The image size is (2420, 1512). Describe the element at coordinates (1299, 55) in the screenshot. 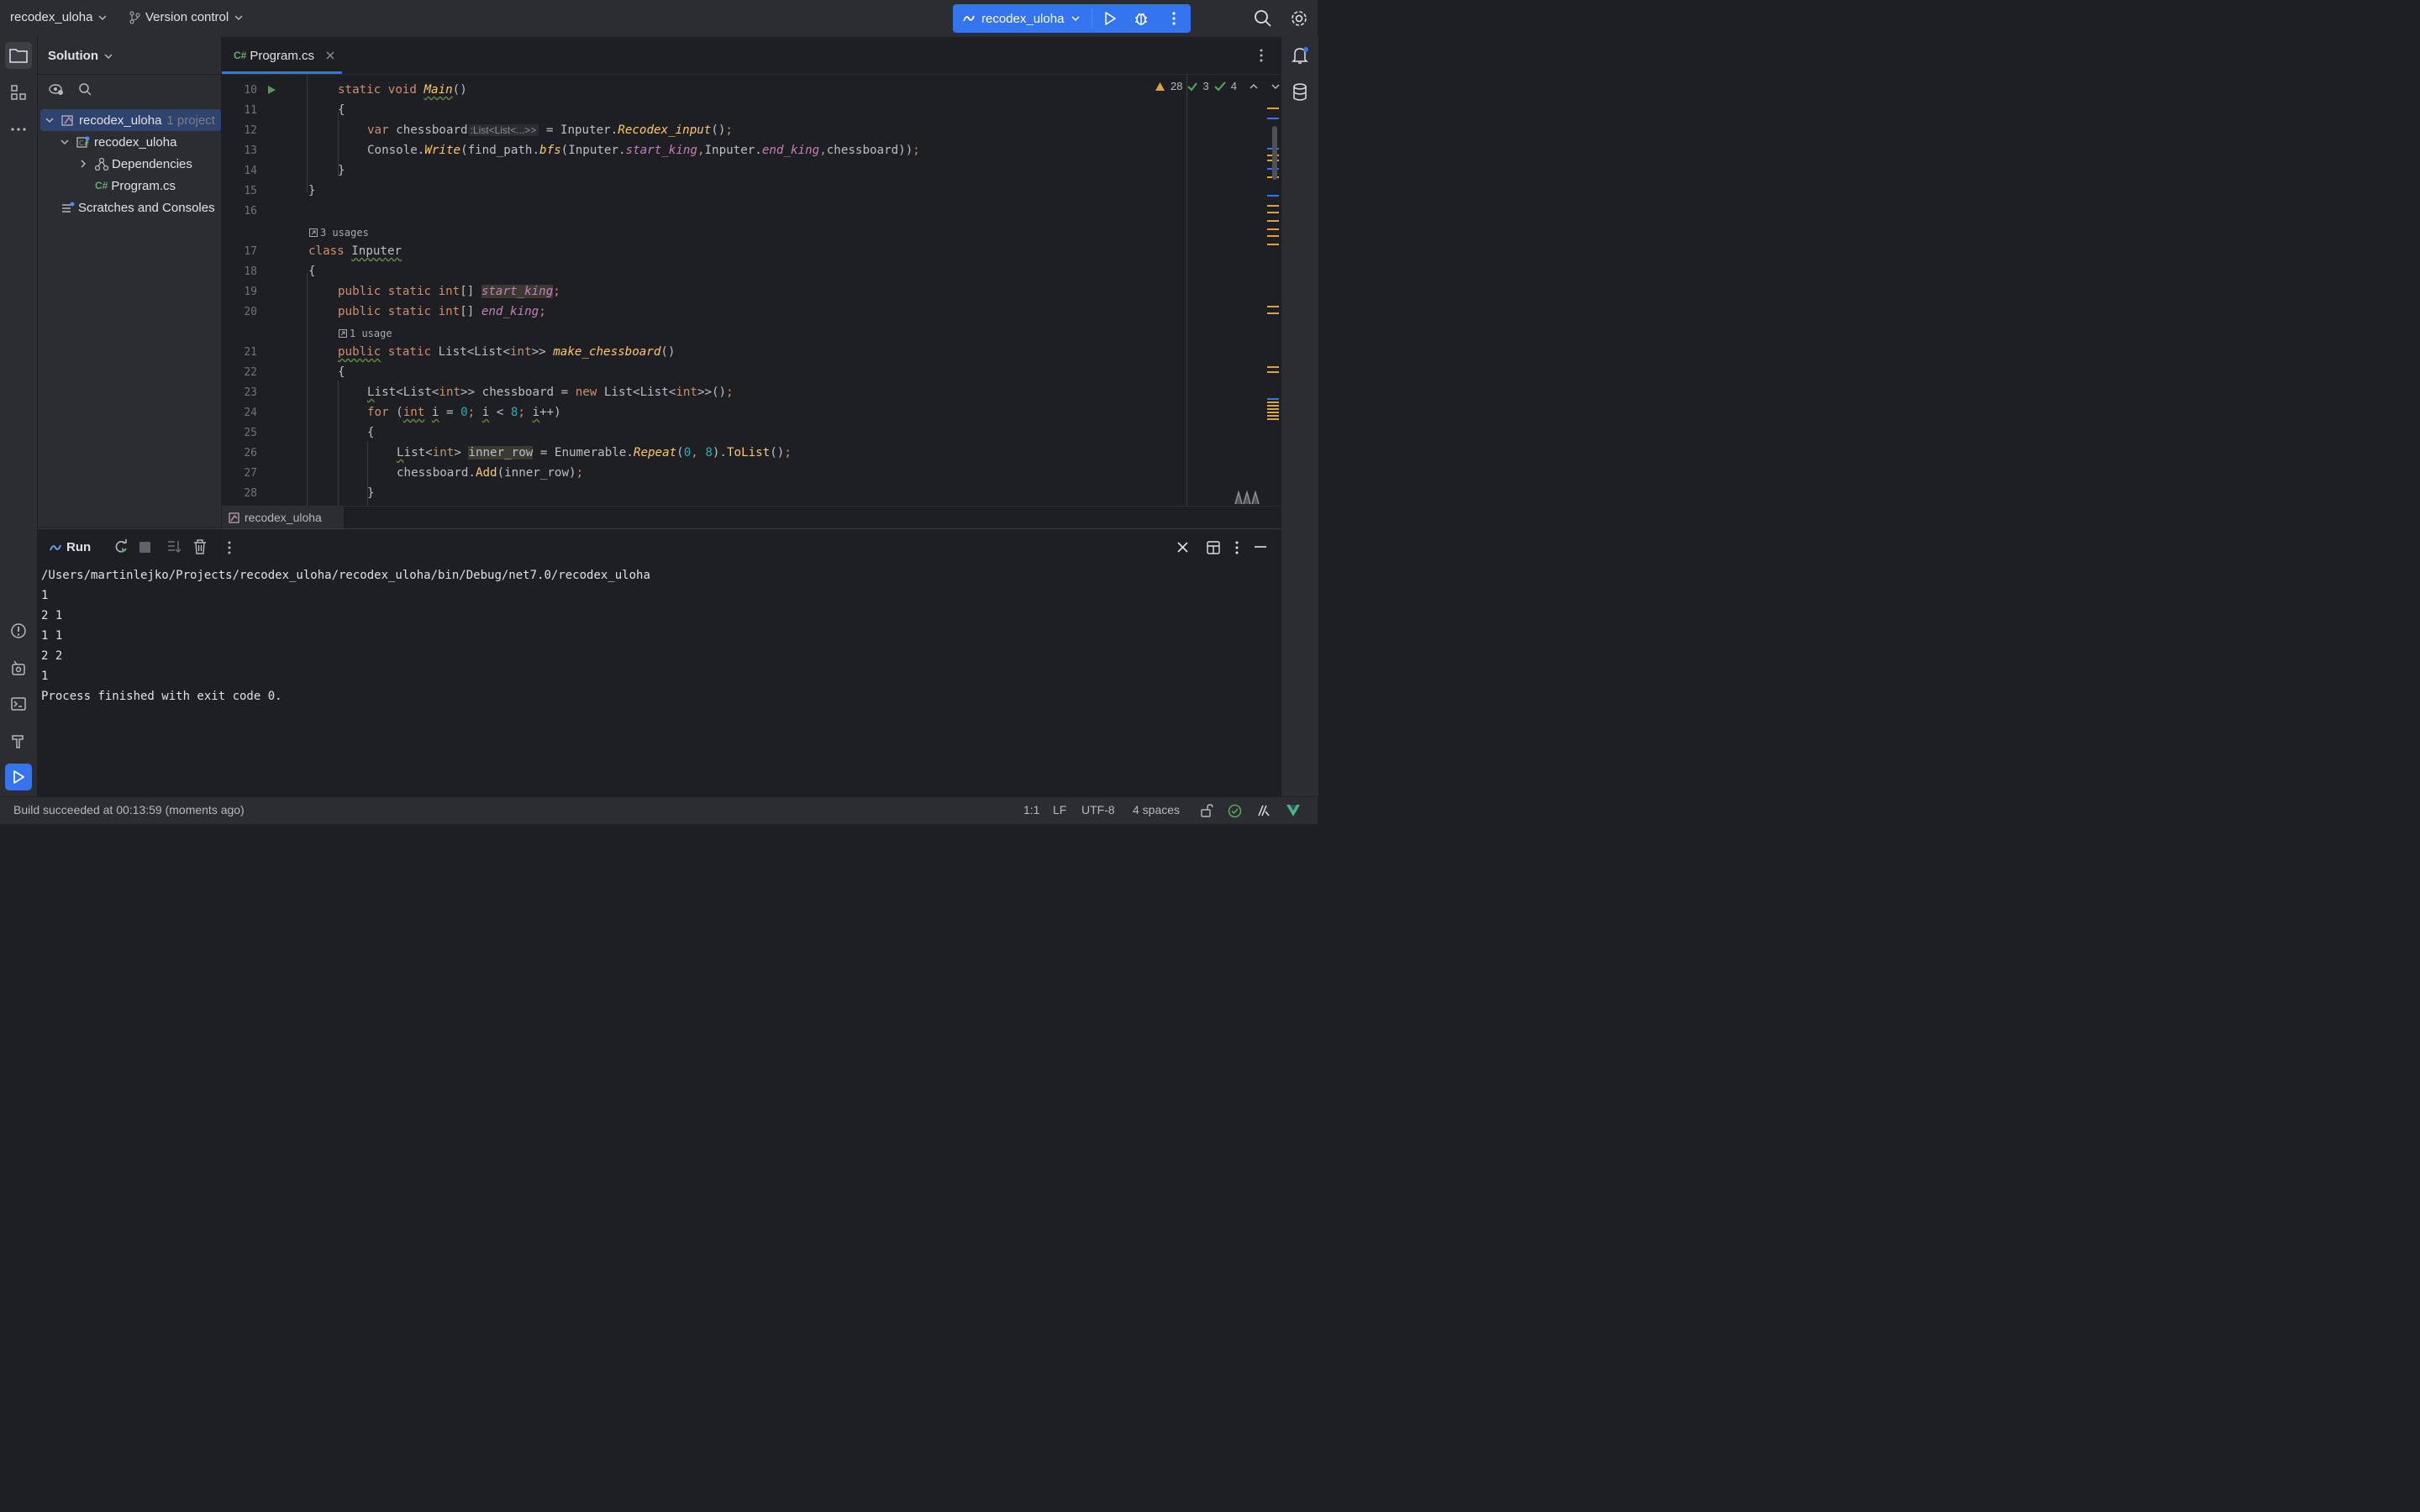

I see `notifications-button` at that location.